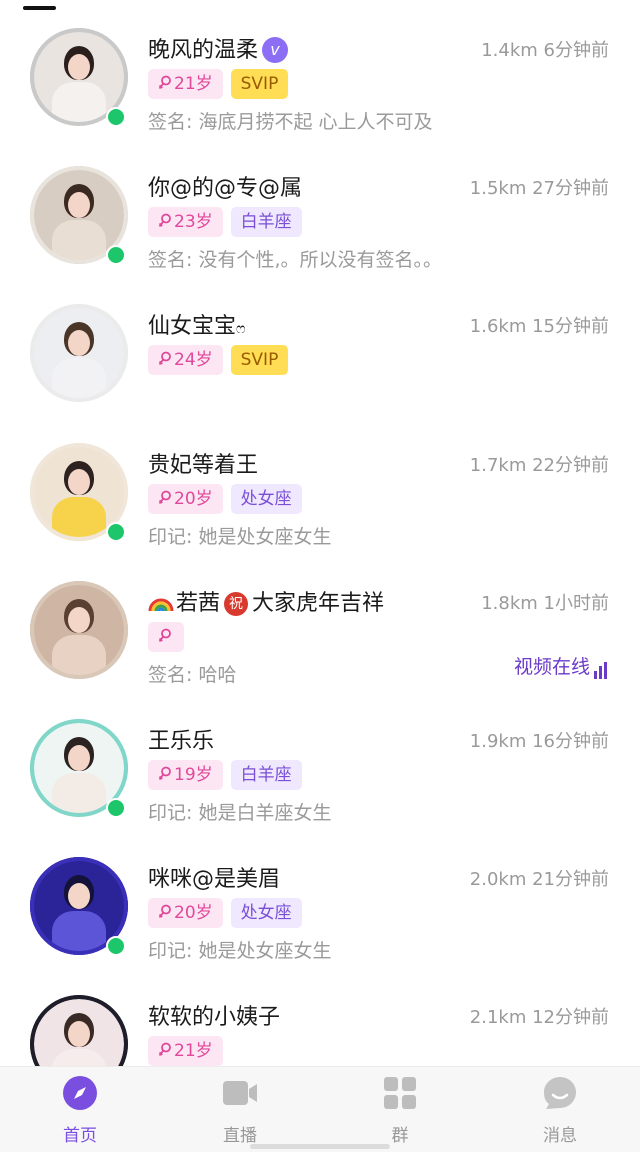 The image size is (640, 1152). I want to click on distance-time: 1.6km 15分钟前, so click(539, 326).